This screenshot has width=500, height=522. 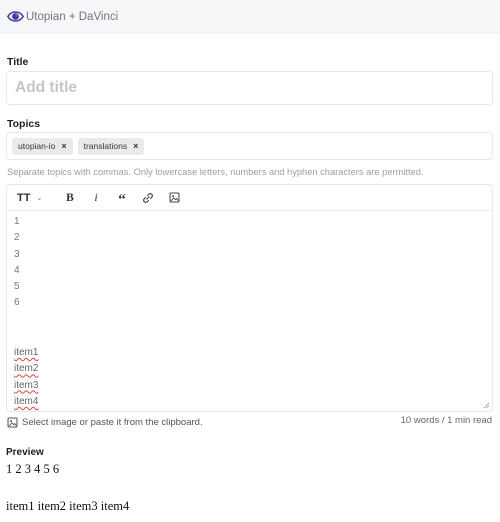 I want to click on italic-button: i, so click(x=96, y=198).